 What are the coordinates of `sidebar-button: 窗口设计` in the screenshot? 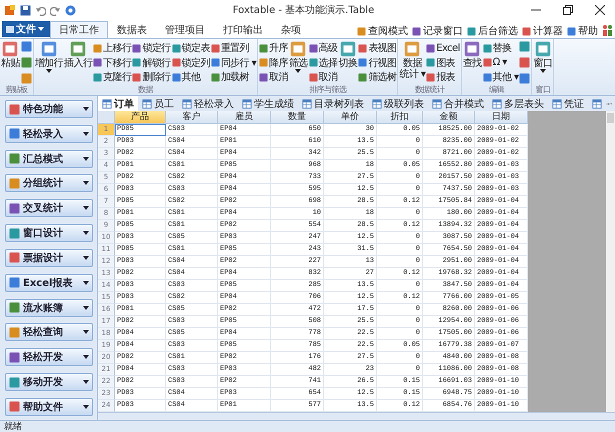 It's located at (49, 233).